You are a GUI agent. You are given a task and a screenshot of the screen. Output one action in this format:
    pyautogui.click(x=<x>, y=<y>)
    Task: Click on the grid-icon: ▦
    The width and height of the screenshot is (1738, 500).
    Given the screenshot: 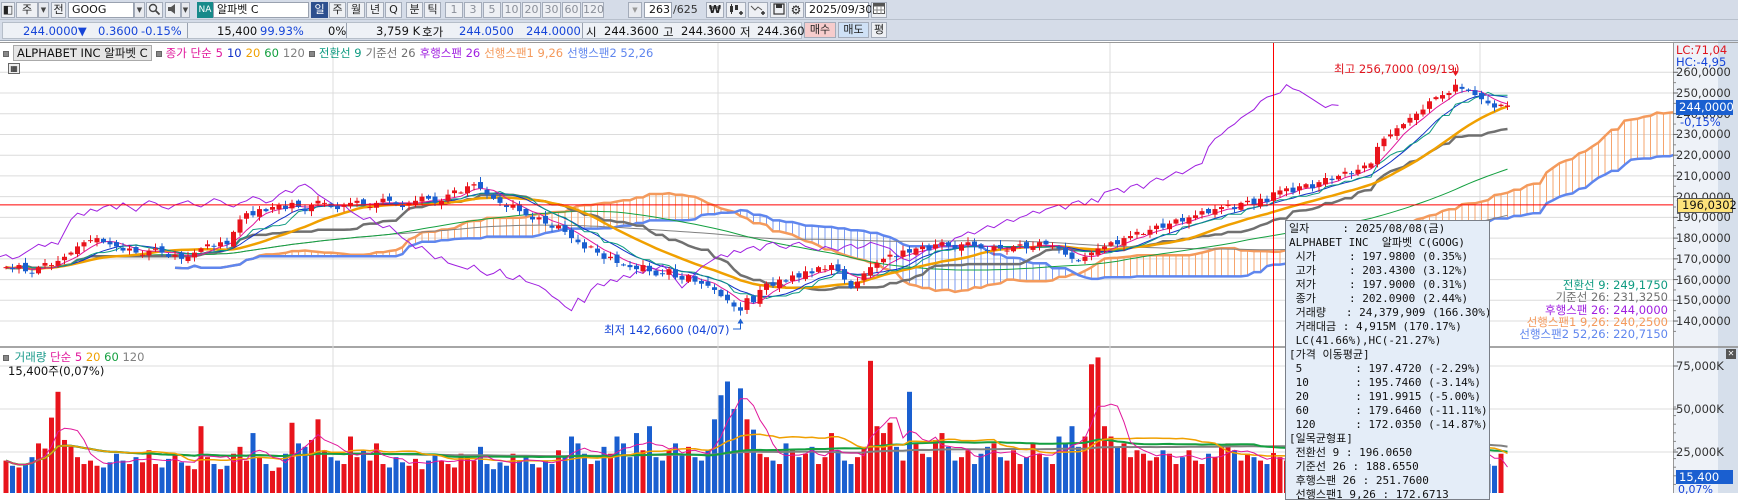 What is the action you would take?
    pyautogui.click(x=14, y=68)
    